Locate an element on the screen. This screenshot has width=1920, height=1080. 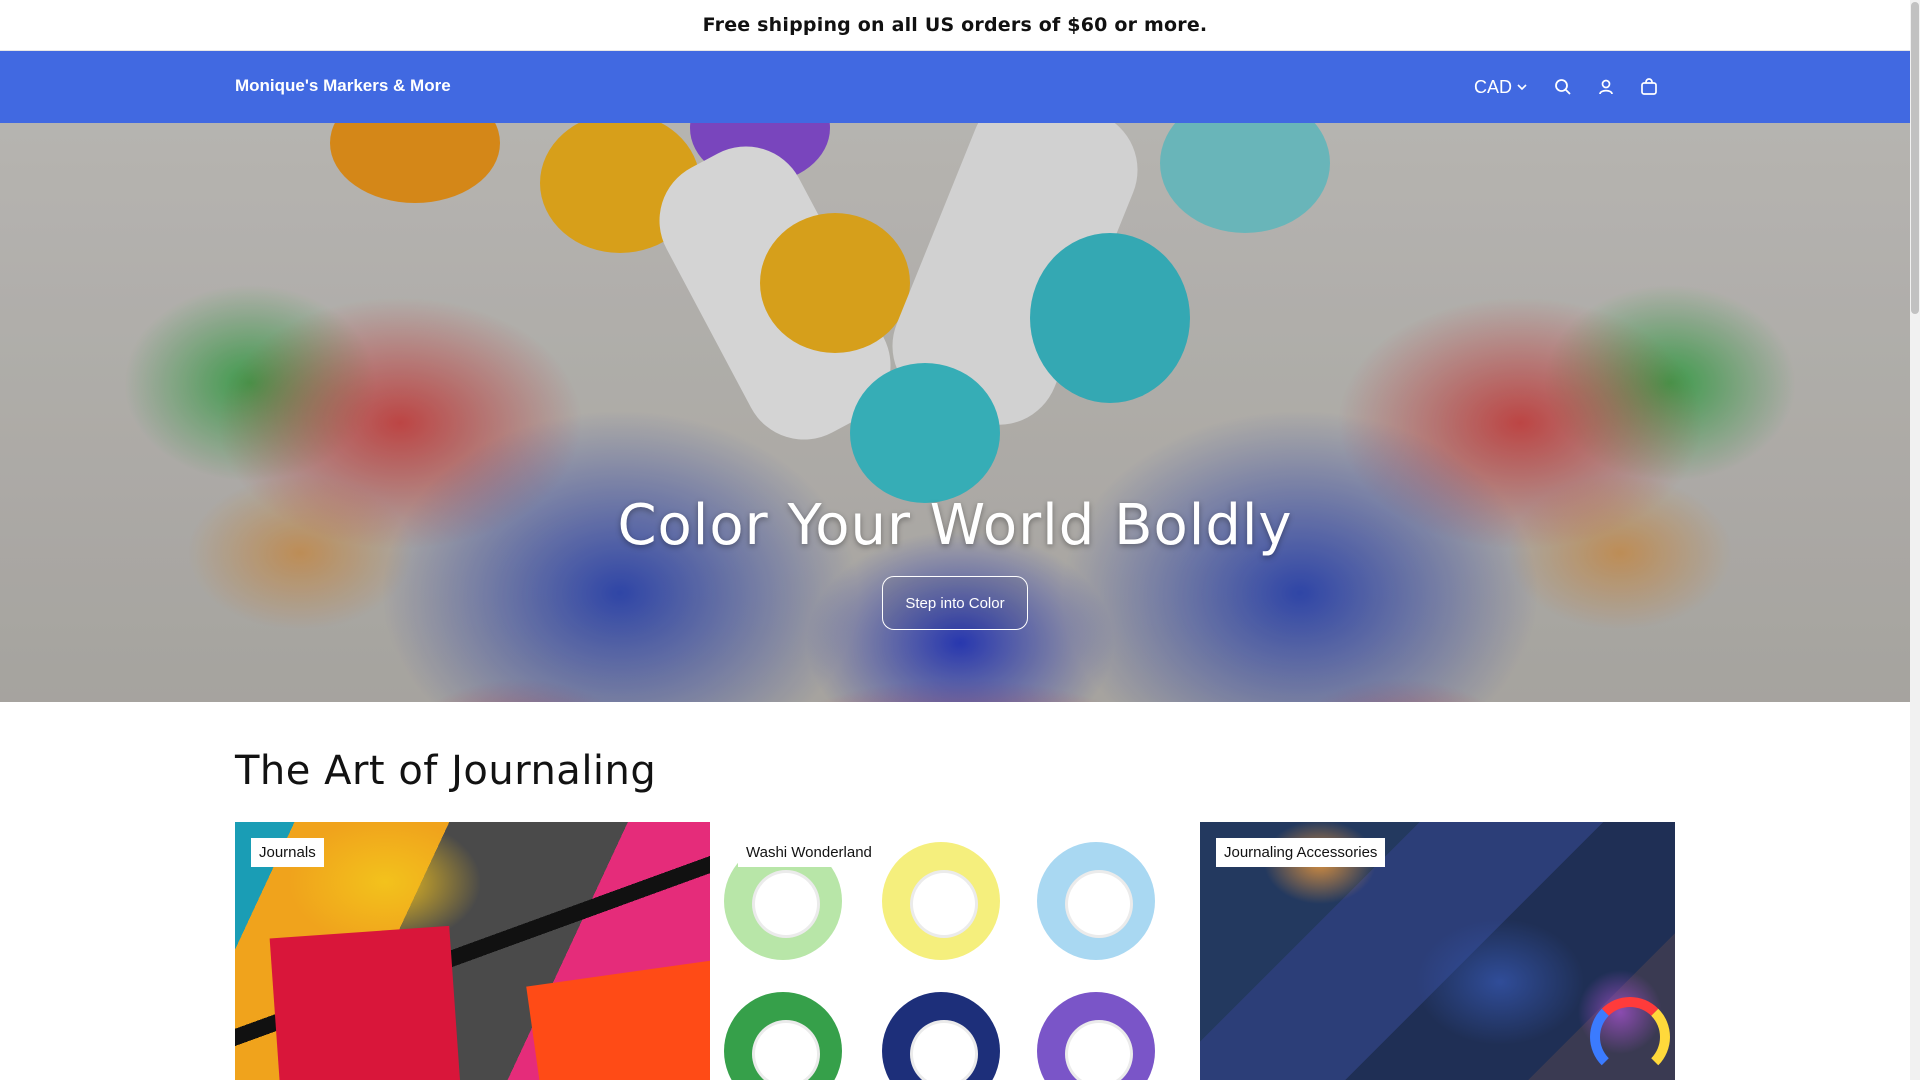
collection-label: Journaling Accessories is located at coordinates (1301, 852).